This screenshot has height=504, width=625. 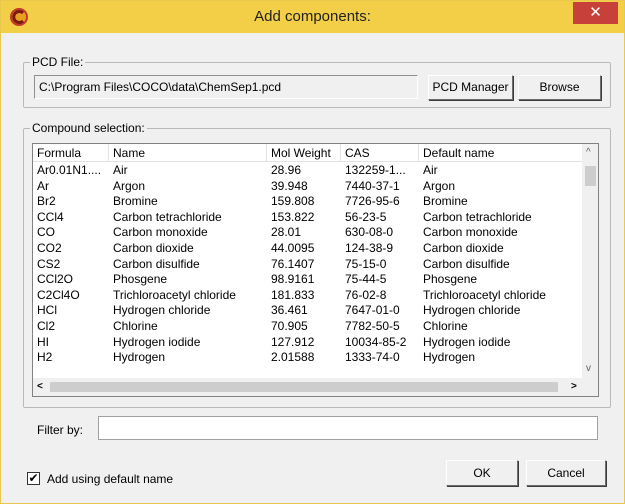 I want to click on cell-cas: 56-23-5, so click(x=366, y=216).